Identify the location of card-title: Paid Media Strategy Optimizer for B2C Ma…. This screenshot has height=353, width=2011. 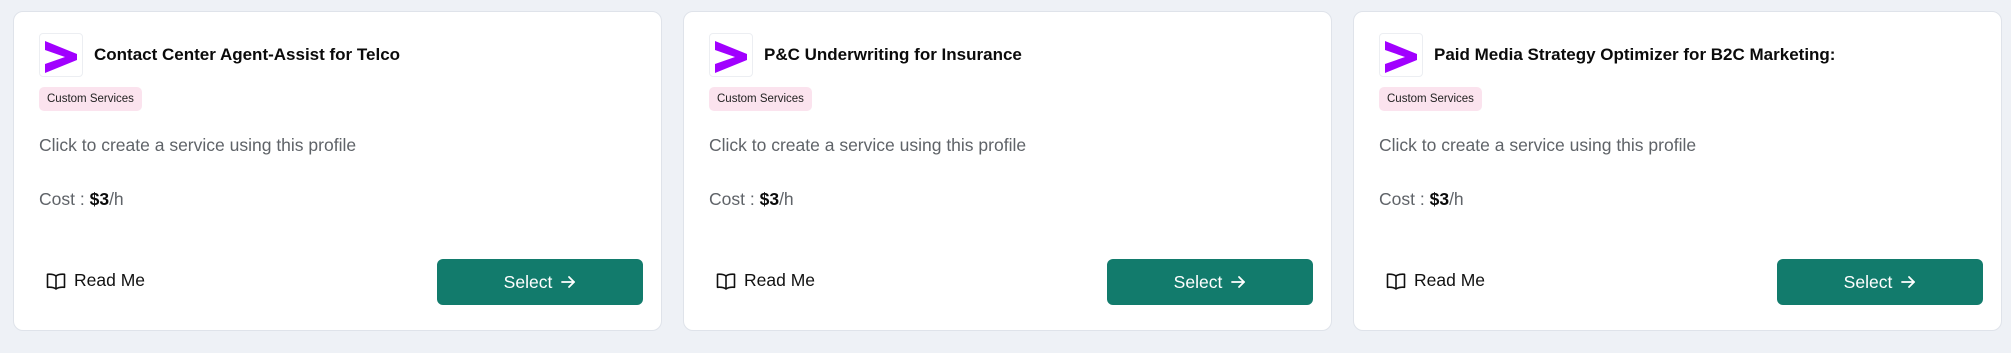
(1635, 54).